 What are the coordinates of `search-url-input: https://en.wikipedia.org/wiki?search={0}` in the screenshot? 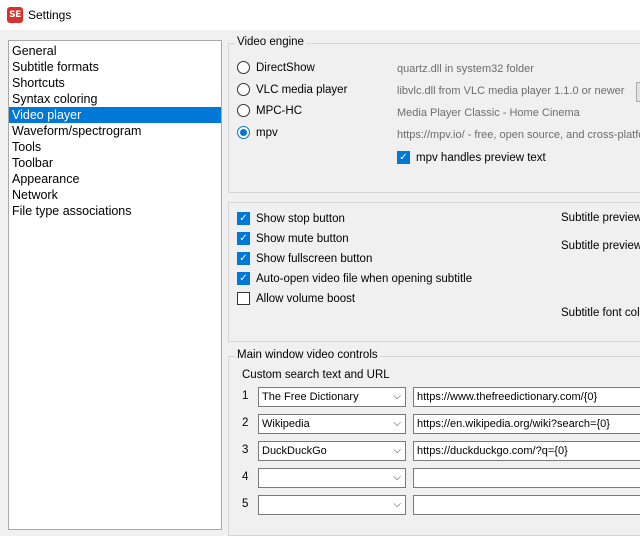 It's located at (526, 424).